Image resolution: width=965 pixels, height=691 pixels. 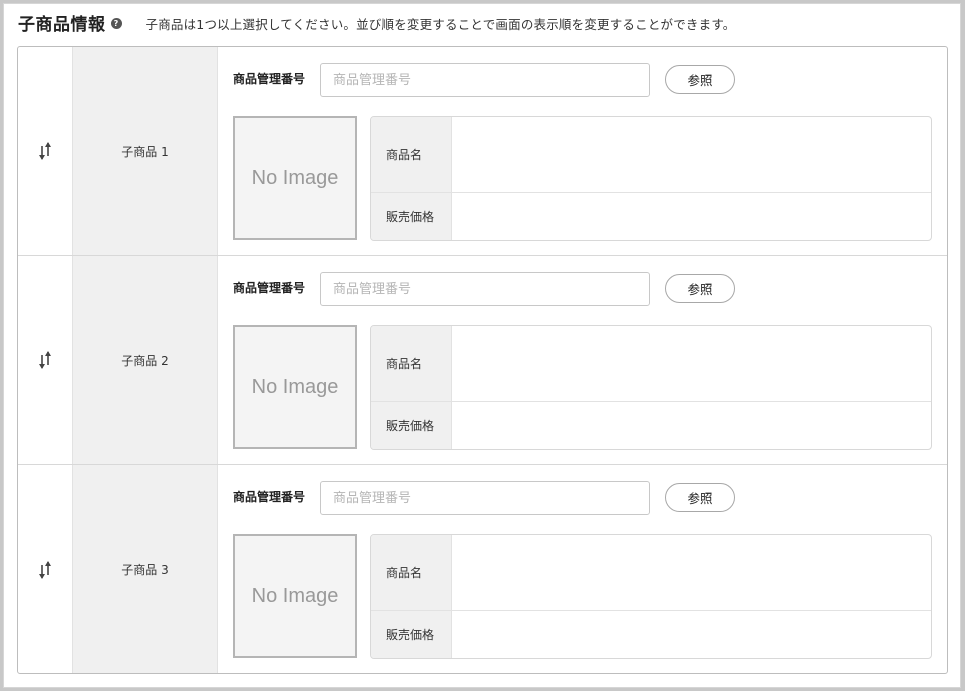 What do you see at coordinates (116, 23) in the screenshot?
I see `question-circle-icon: ?` at bounding box center [116, 23].